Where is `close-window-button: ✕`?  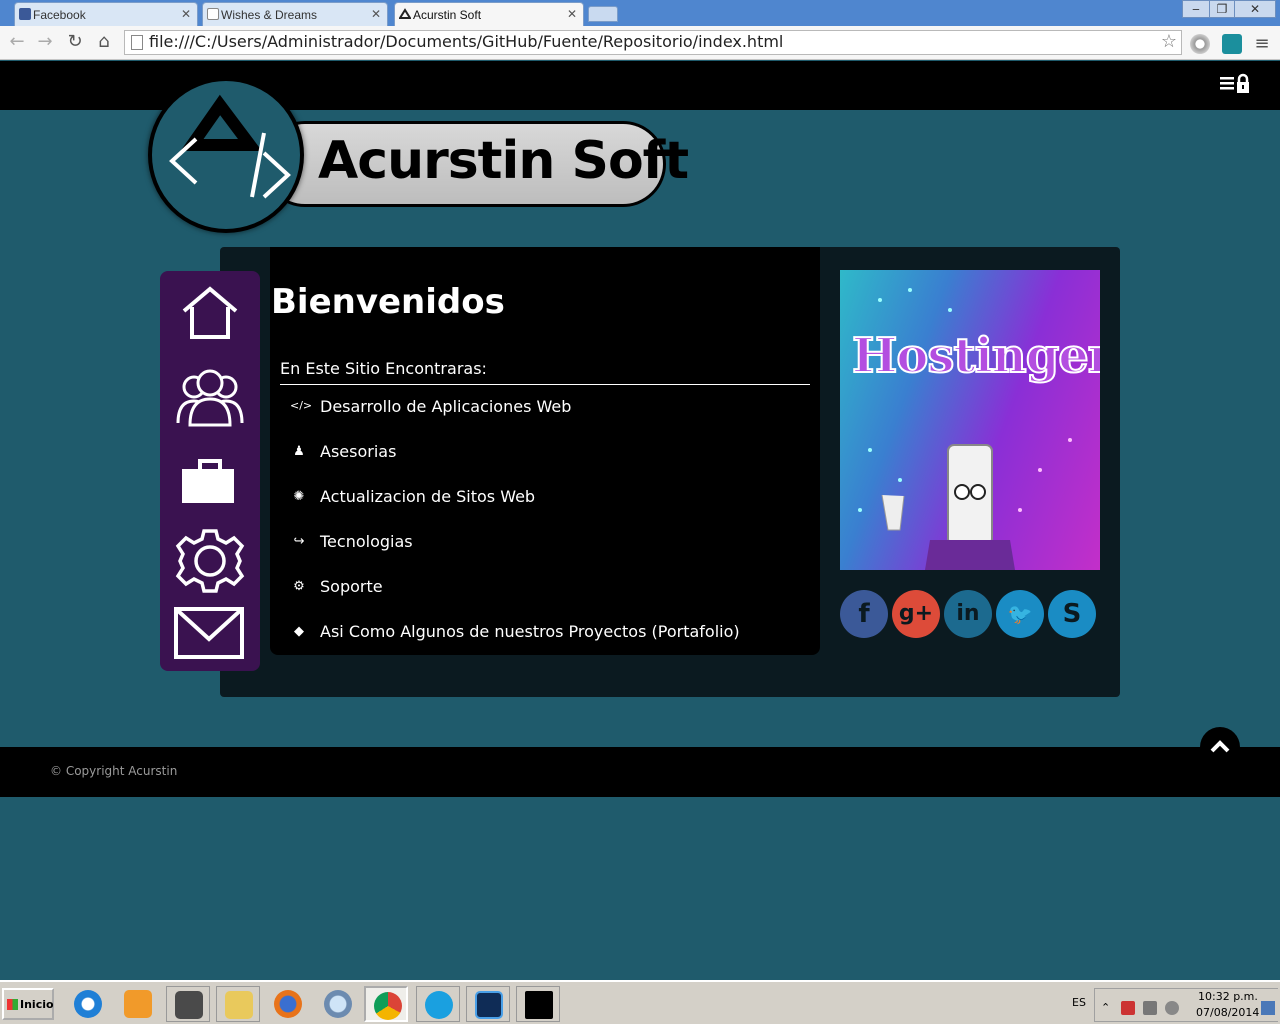 close-window-button: ✕ is located at coordinates (1255, 9).